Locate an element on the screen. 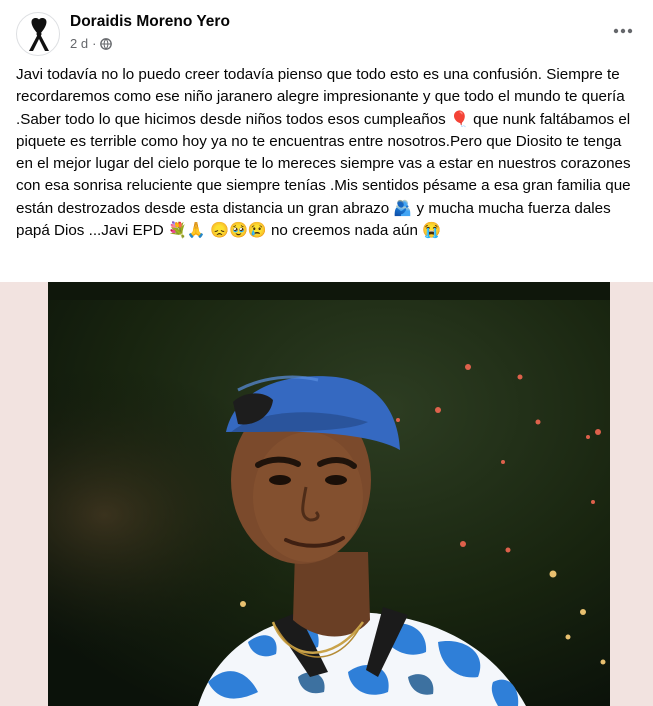 The image size is (653, 706). post-time: 2 d is located at coordinates (79, 43).